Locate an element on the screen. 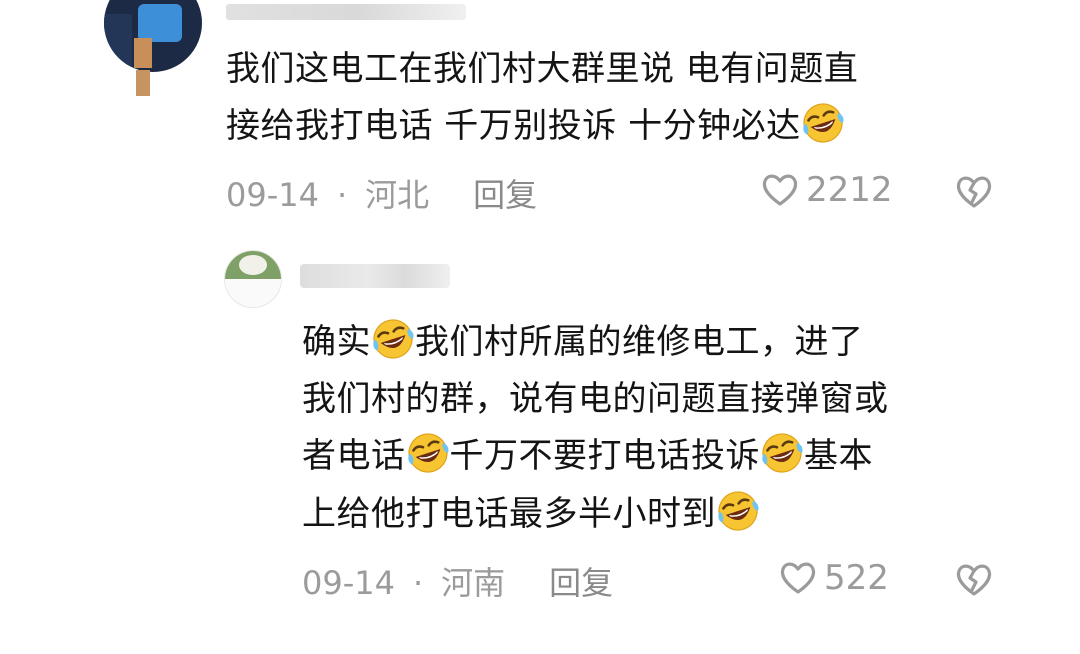  like-button: 2212 is located at coordinates (826, 190).